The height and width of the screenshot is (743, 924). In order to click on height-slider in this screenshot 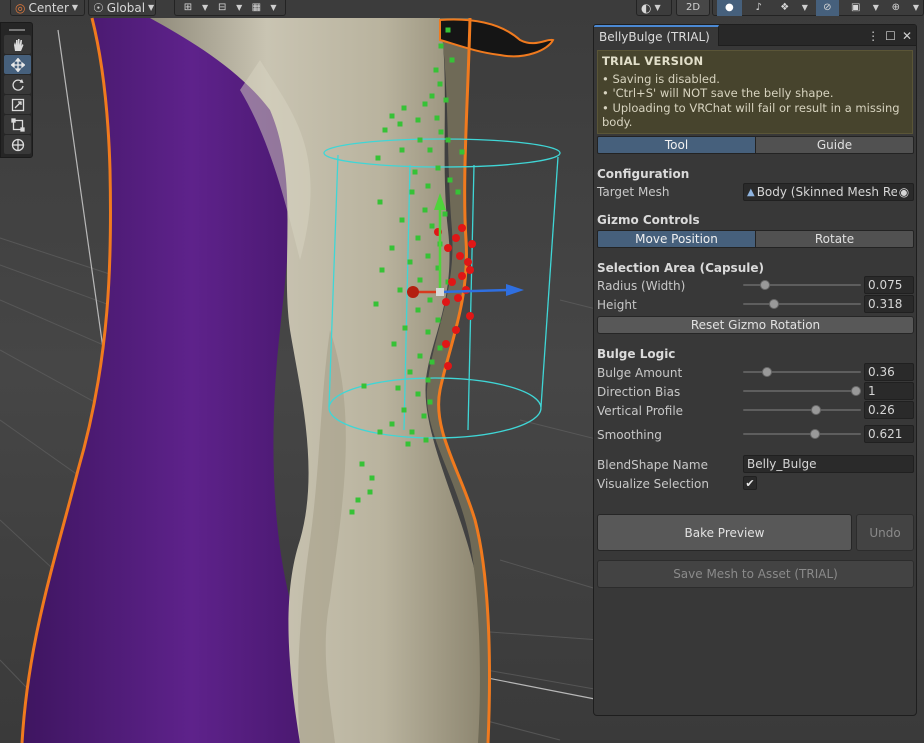, I will do `click(802, 304)`.